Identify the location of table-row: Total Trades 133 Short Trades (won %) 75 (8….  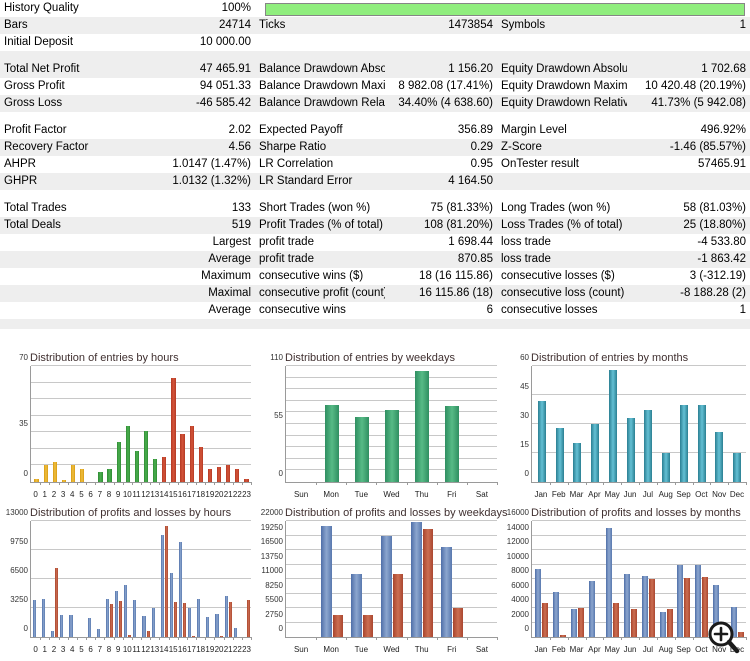
(375, 208).